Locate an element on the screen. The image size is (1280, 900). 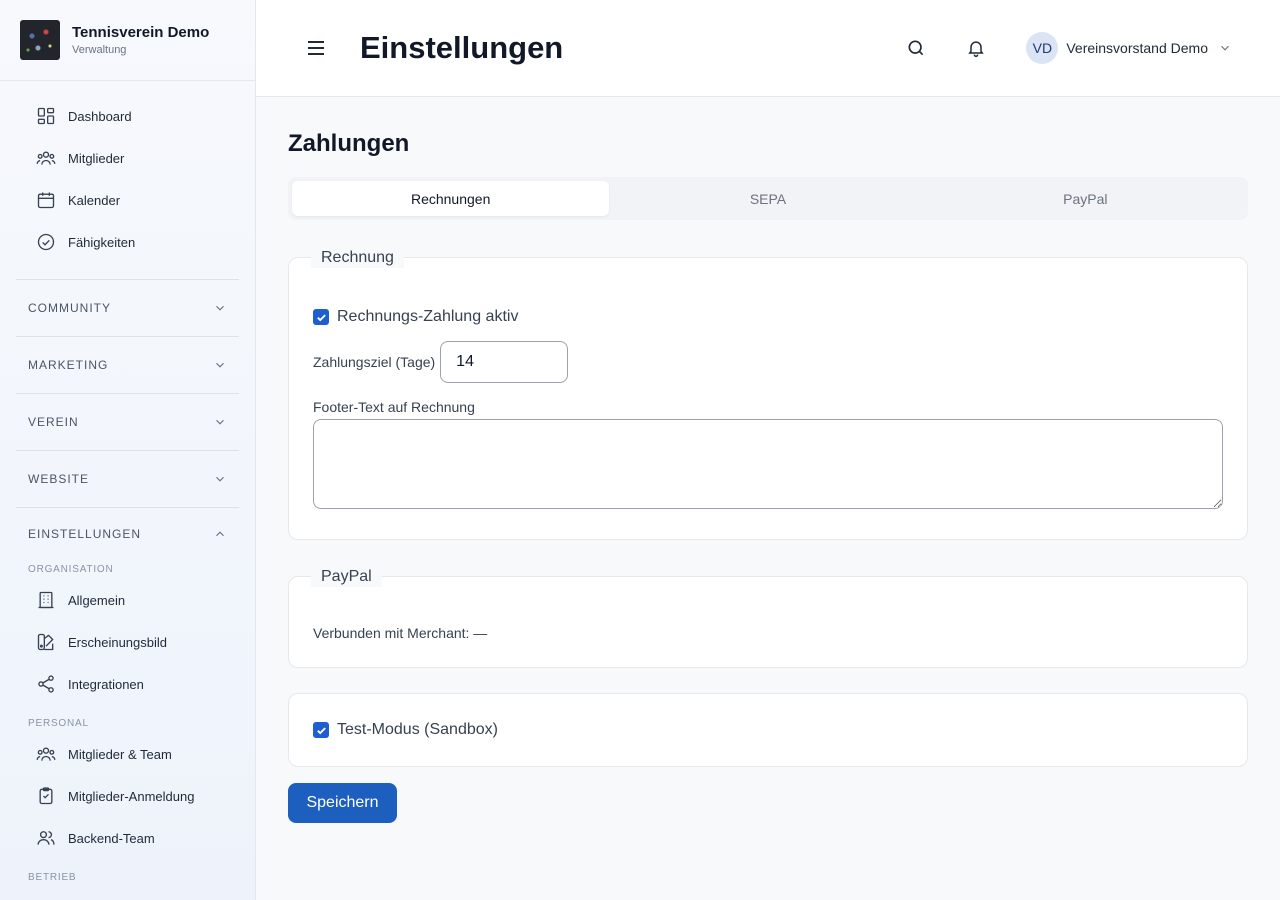
bell-icon is located at coordinates (976, 48).